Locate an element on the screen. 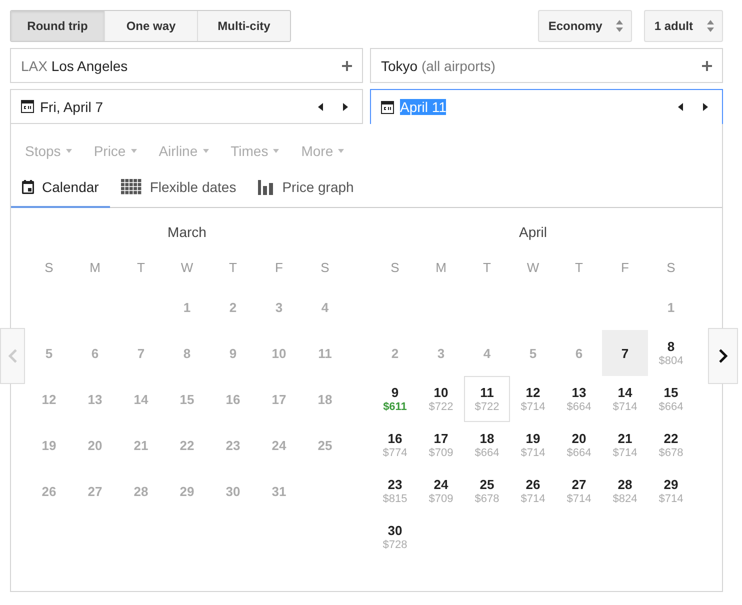 The width and height of the screenshot is (742, 605). day-number: 23 is located at coordinates (233, 445).